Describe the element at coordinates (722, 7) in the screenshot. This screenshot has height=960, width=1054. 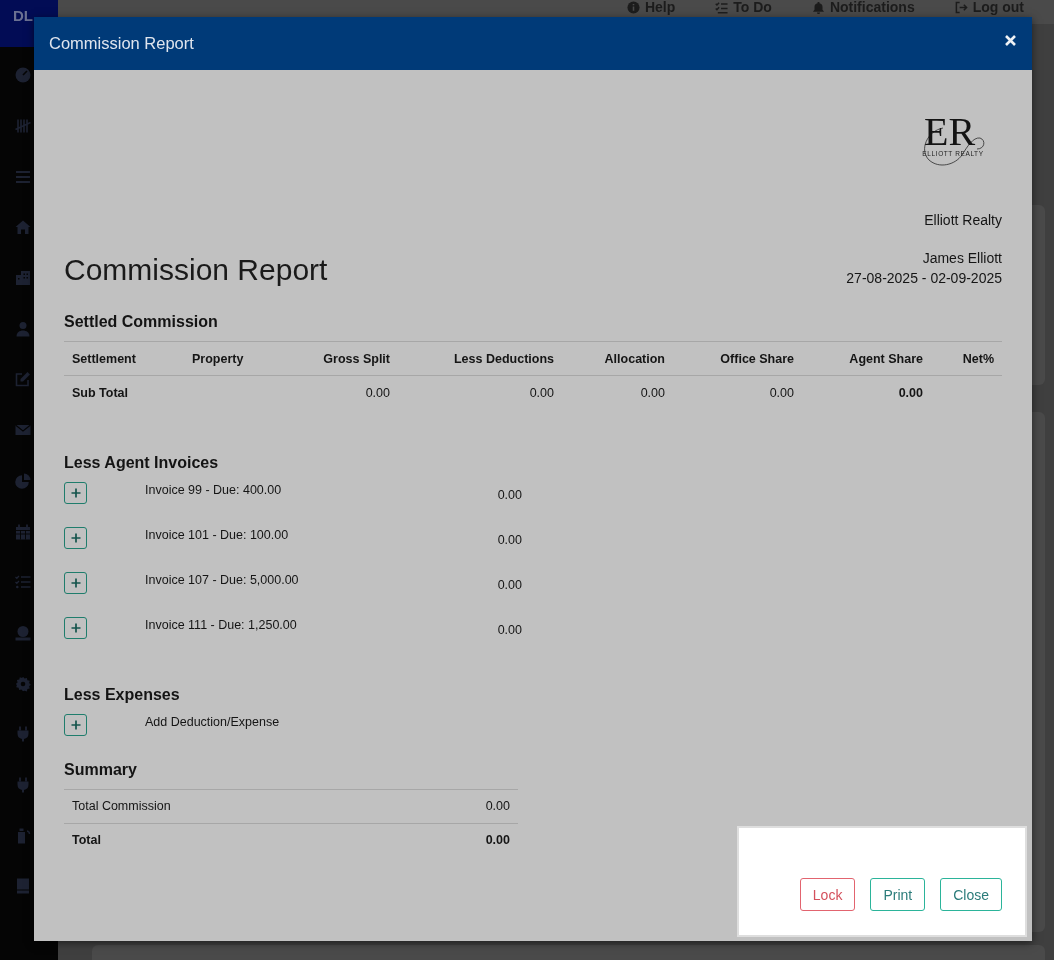
I see `checklist-icon` at that location.